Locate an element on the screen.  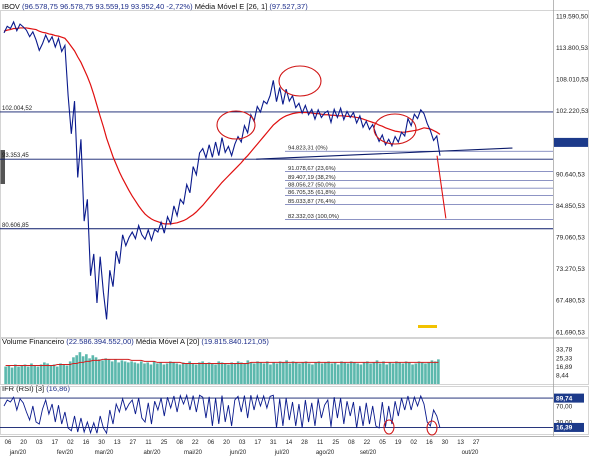
volume-tick-label: 8,44 is located at coordinates (562, 376).